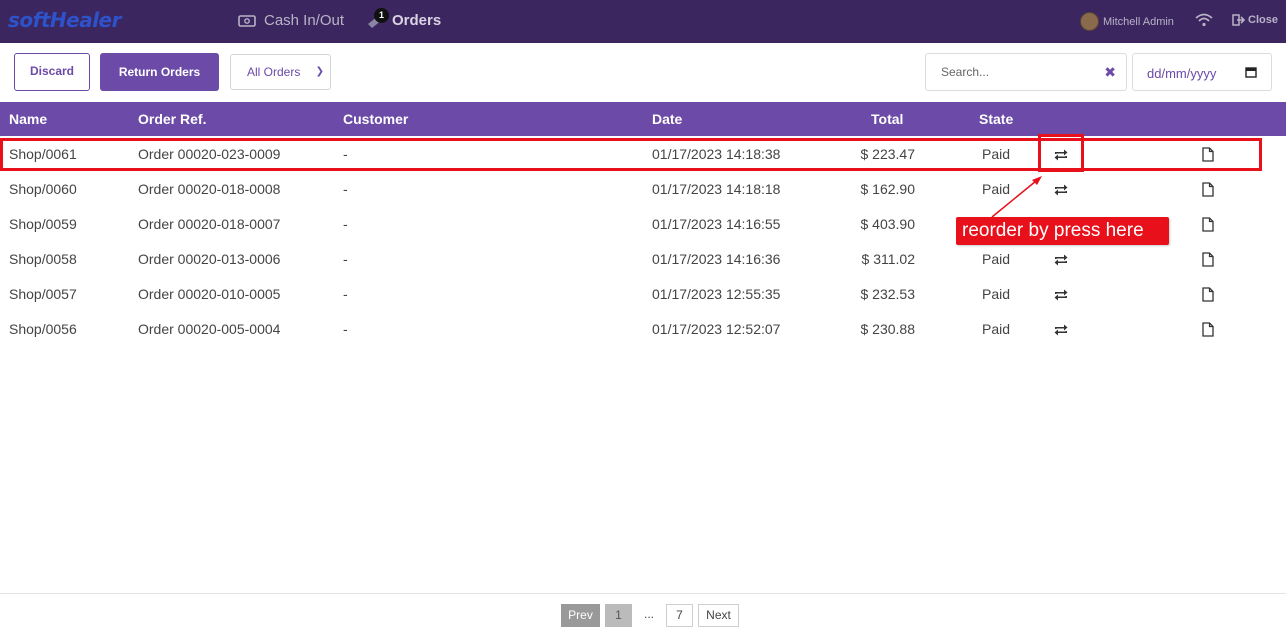  I want to click on cell-date: 01/17/2023 14:16:36, so click(716, 259).